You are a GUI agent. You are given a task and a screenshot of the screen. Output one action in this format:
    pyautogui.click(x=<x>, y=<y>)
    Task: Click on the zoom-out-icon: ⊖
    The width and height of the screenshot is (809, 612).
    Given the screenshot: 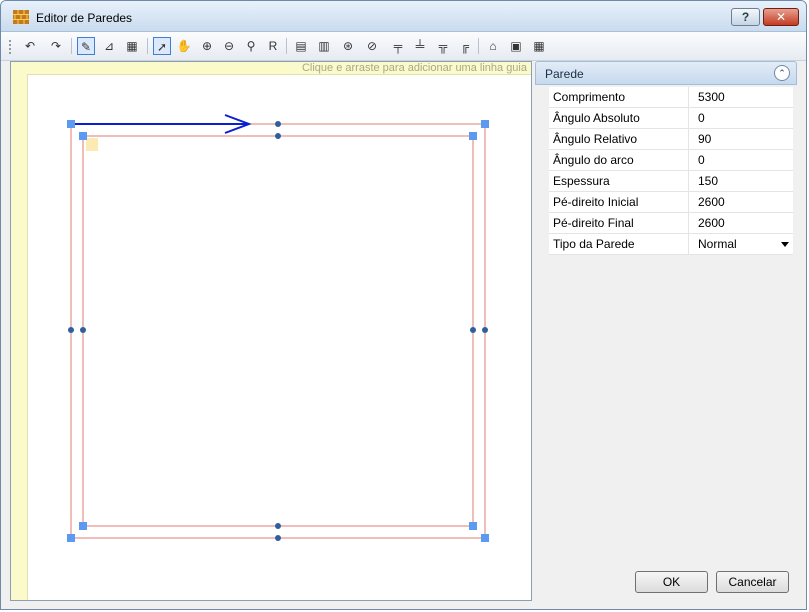 What is the action you would take?
    pyautogui.click(x=229, y=46)
    